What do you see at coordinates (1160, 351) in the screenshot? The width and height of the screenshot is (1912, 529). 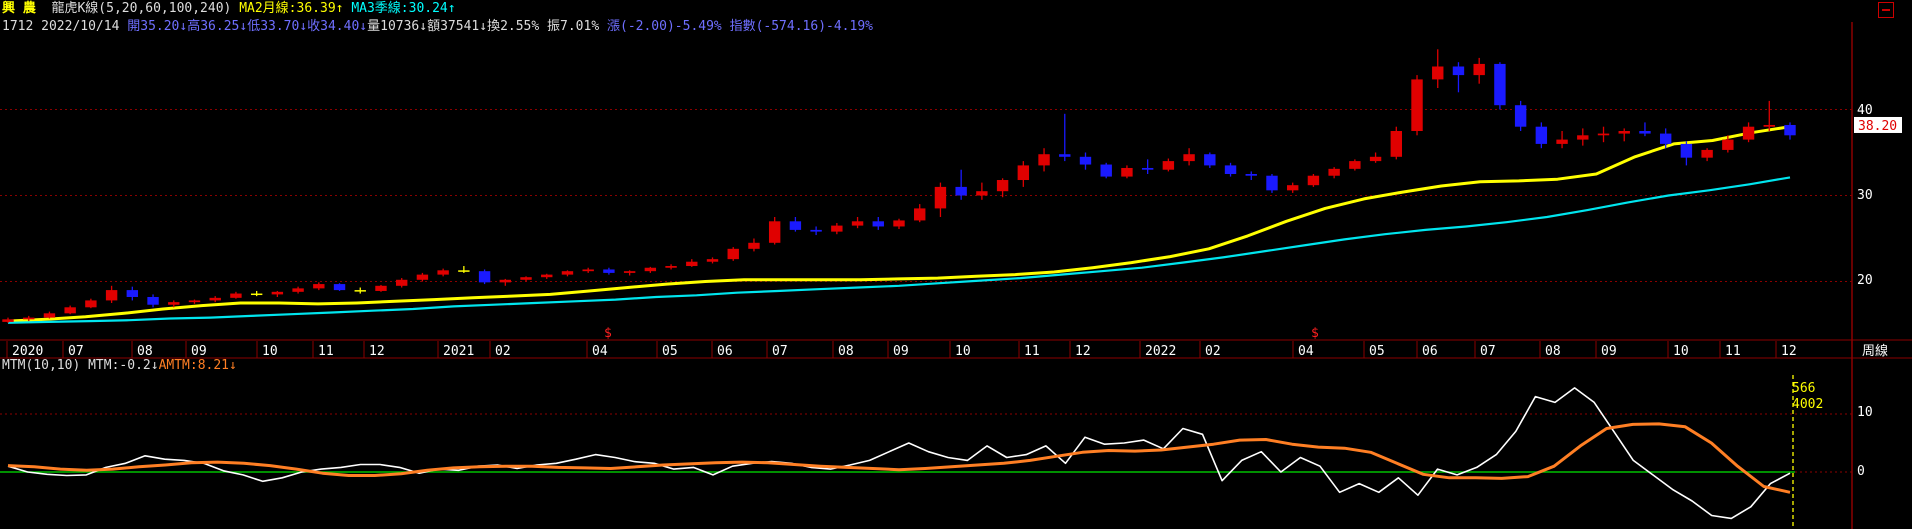 I see `time-tick: 2022` at bounding box center [1160, 351].